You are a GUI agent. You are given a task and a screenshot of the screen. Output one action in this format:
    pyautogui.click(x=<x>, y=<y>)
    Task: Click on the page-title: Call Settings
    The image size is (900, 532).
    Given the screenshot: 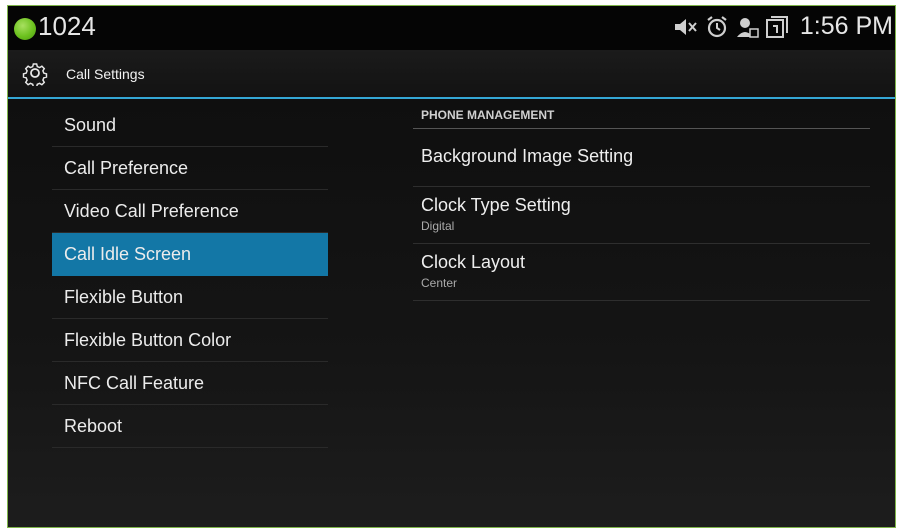 What is the action you would take?
    pyautogui.click(x=105, y=74)
    